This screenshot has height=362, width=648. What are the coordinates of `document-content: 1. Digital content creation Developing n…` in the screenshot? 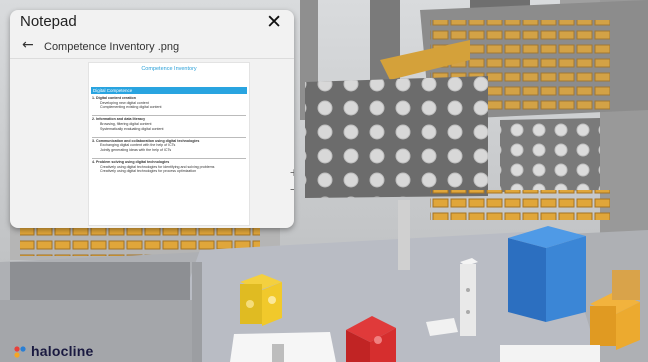 It's located at (169, 135).